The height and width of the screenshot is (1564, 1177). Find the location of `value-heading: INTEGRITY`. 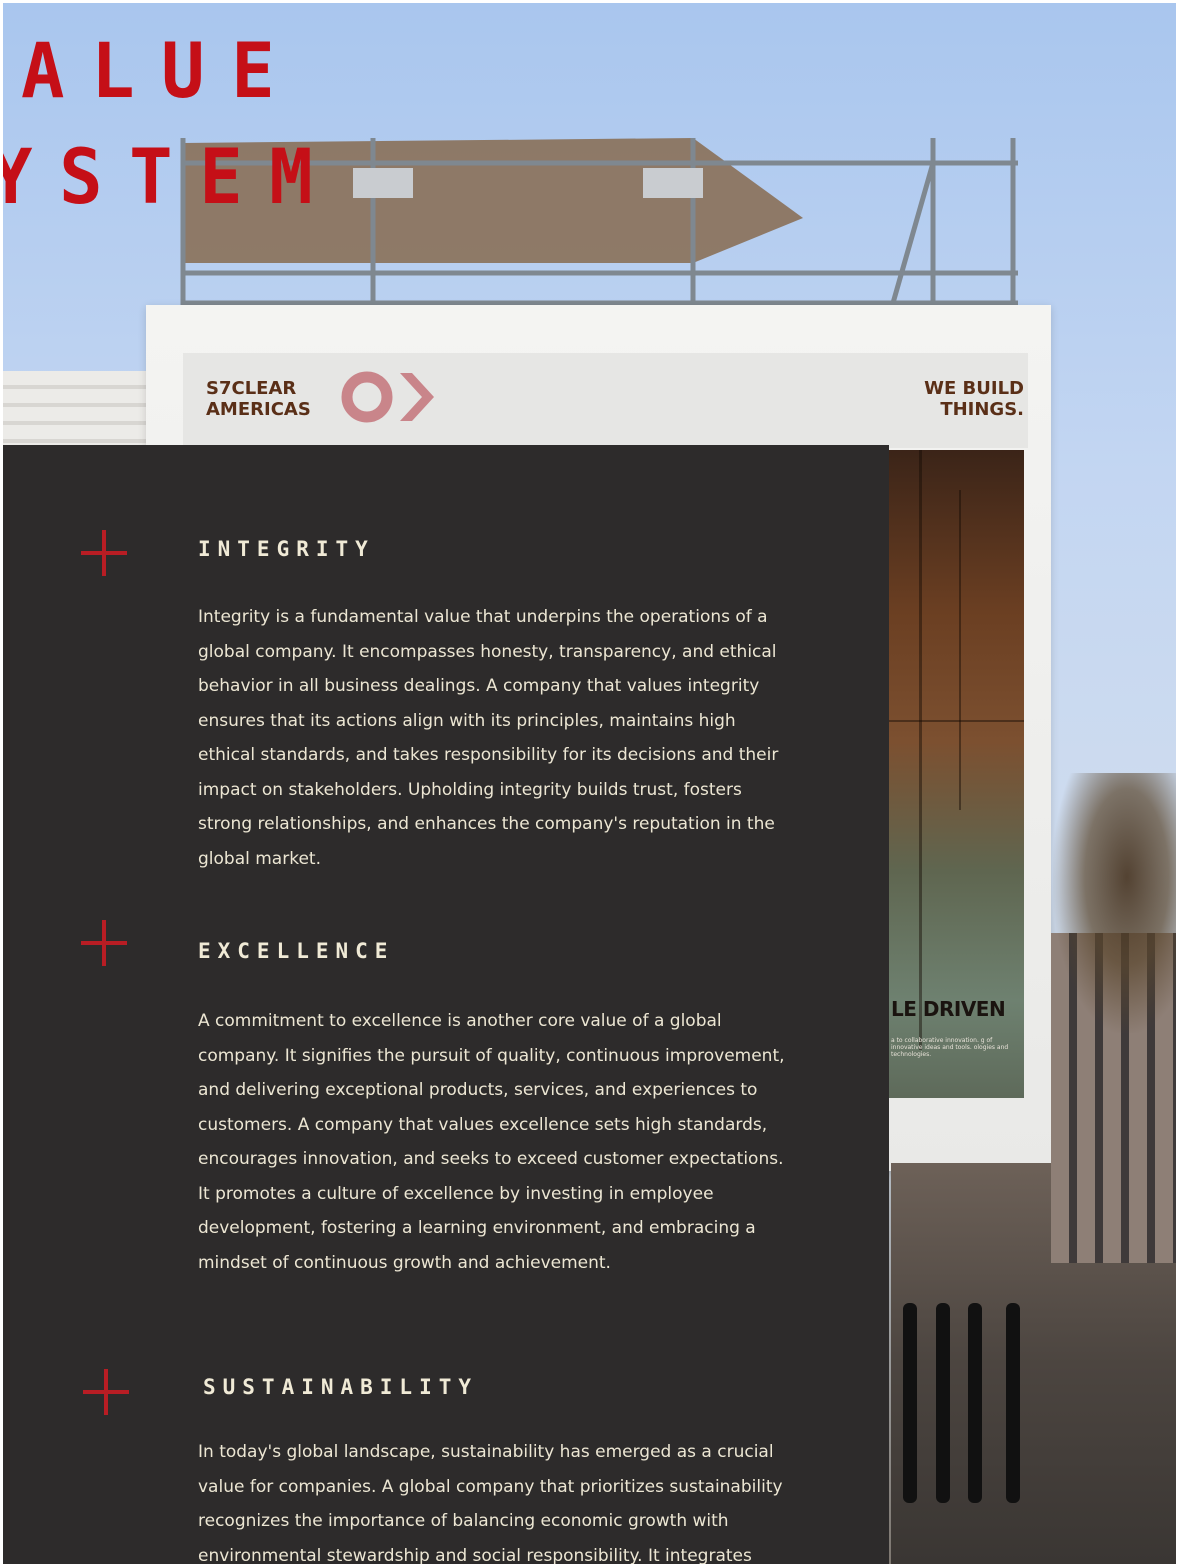

value-heading: INTEGRITY is located at coordinates (286, 549).